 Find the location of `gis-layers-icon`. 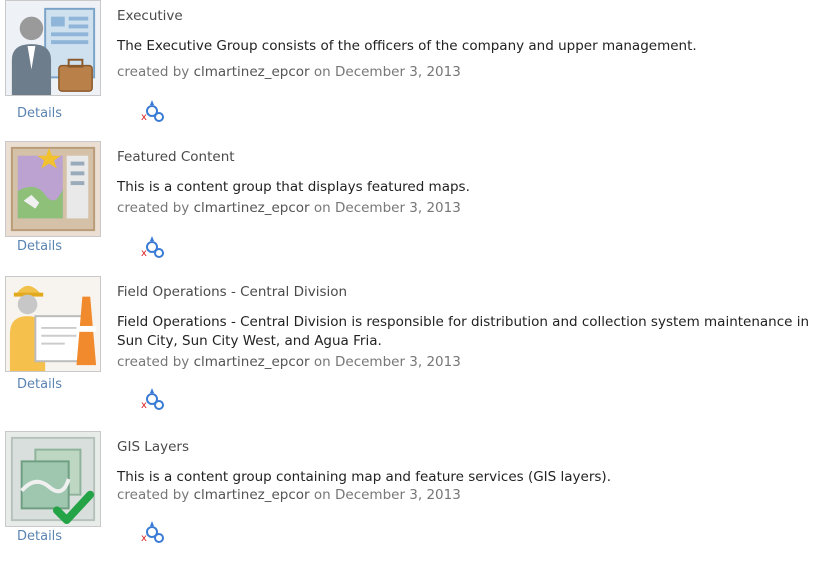

gis-layers-icon is located at coordinates (53, 479).